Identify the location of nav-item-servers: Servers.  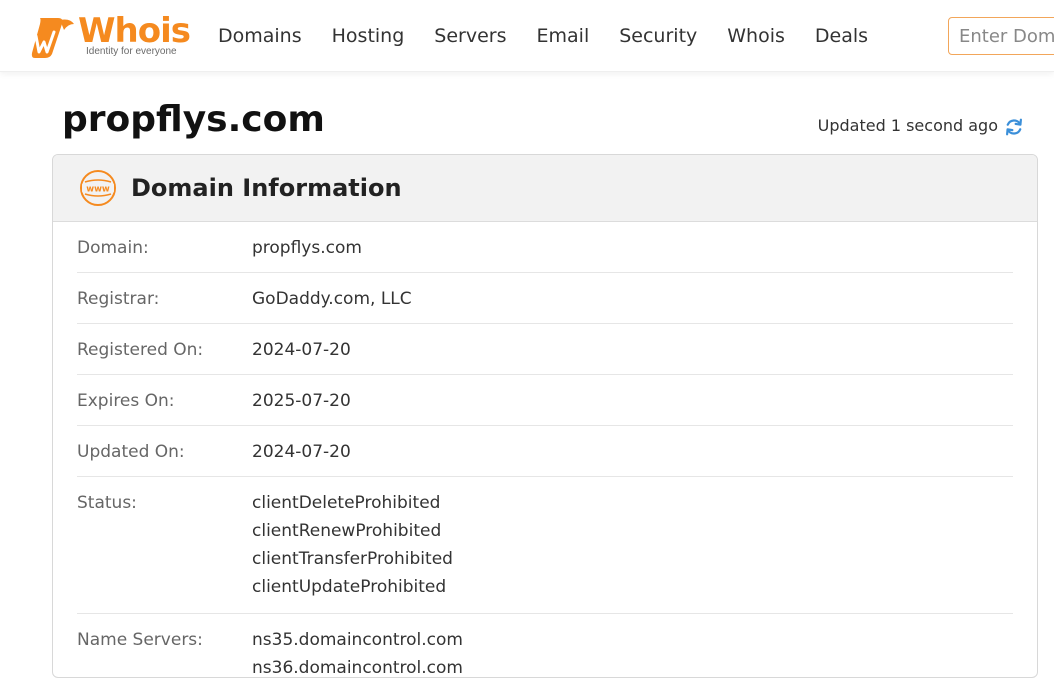
(470, 36).